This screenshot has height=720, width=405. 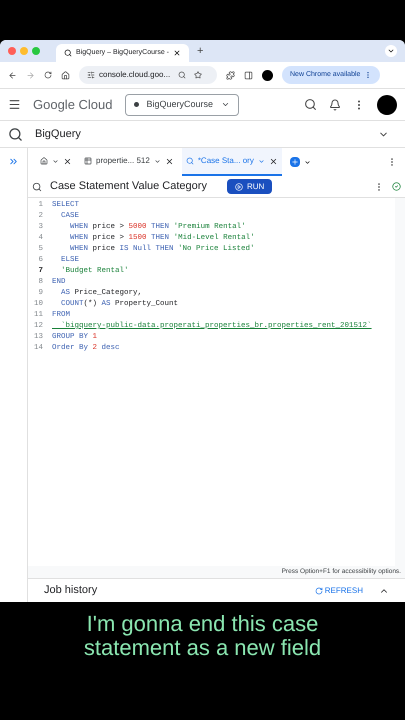 I want to click on tab-menu-button, so click(x=391, y=51).